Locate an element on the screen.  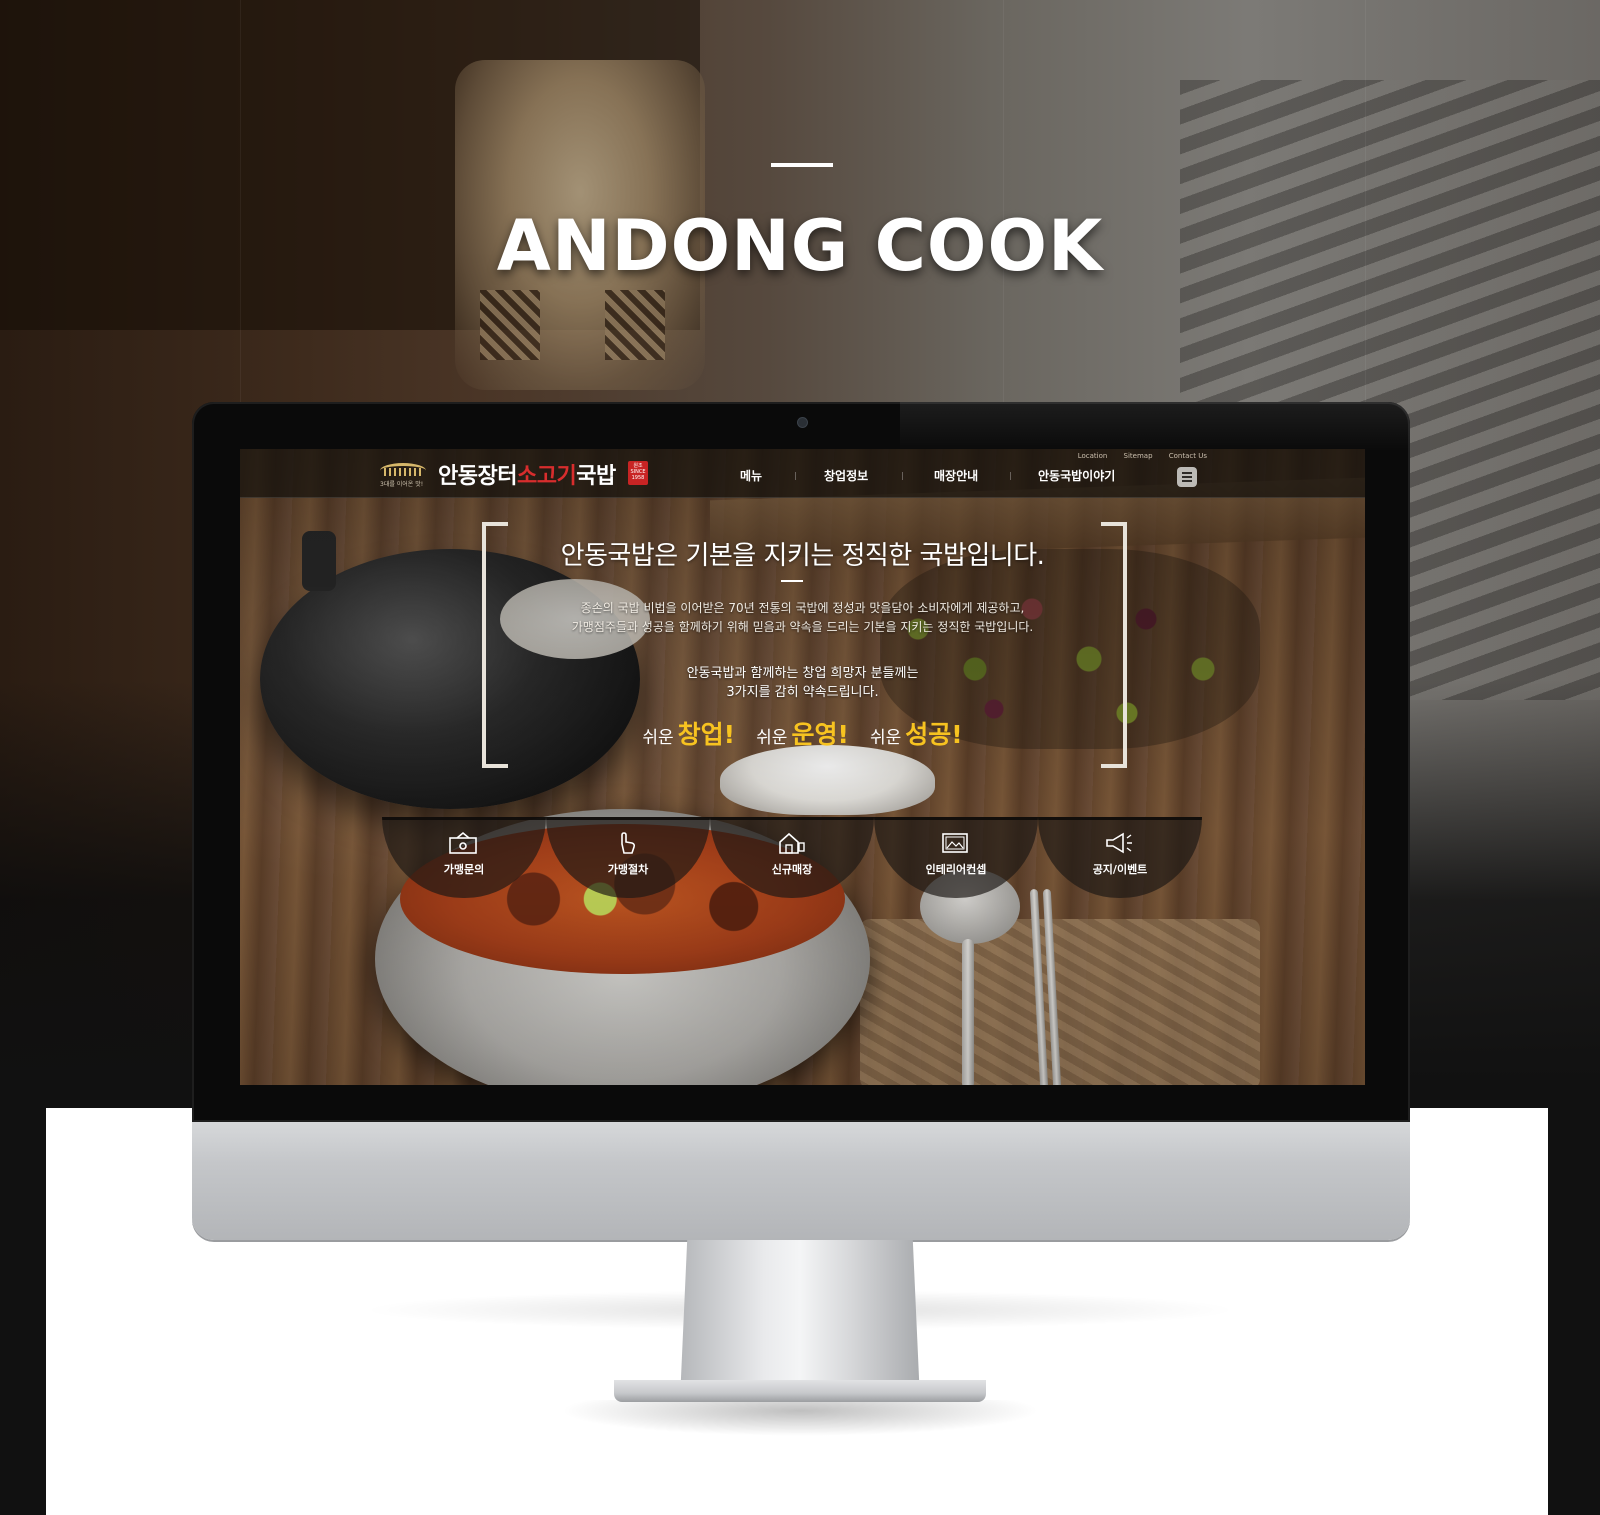
slogan-success: 쉬운 성공! is located at coordinates (916, 733).